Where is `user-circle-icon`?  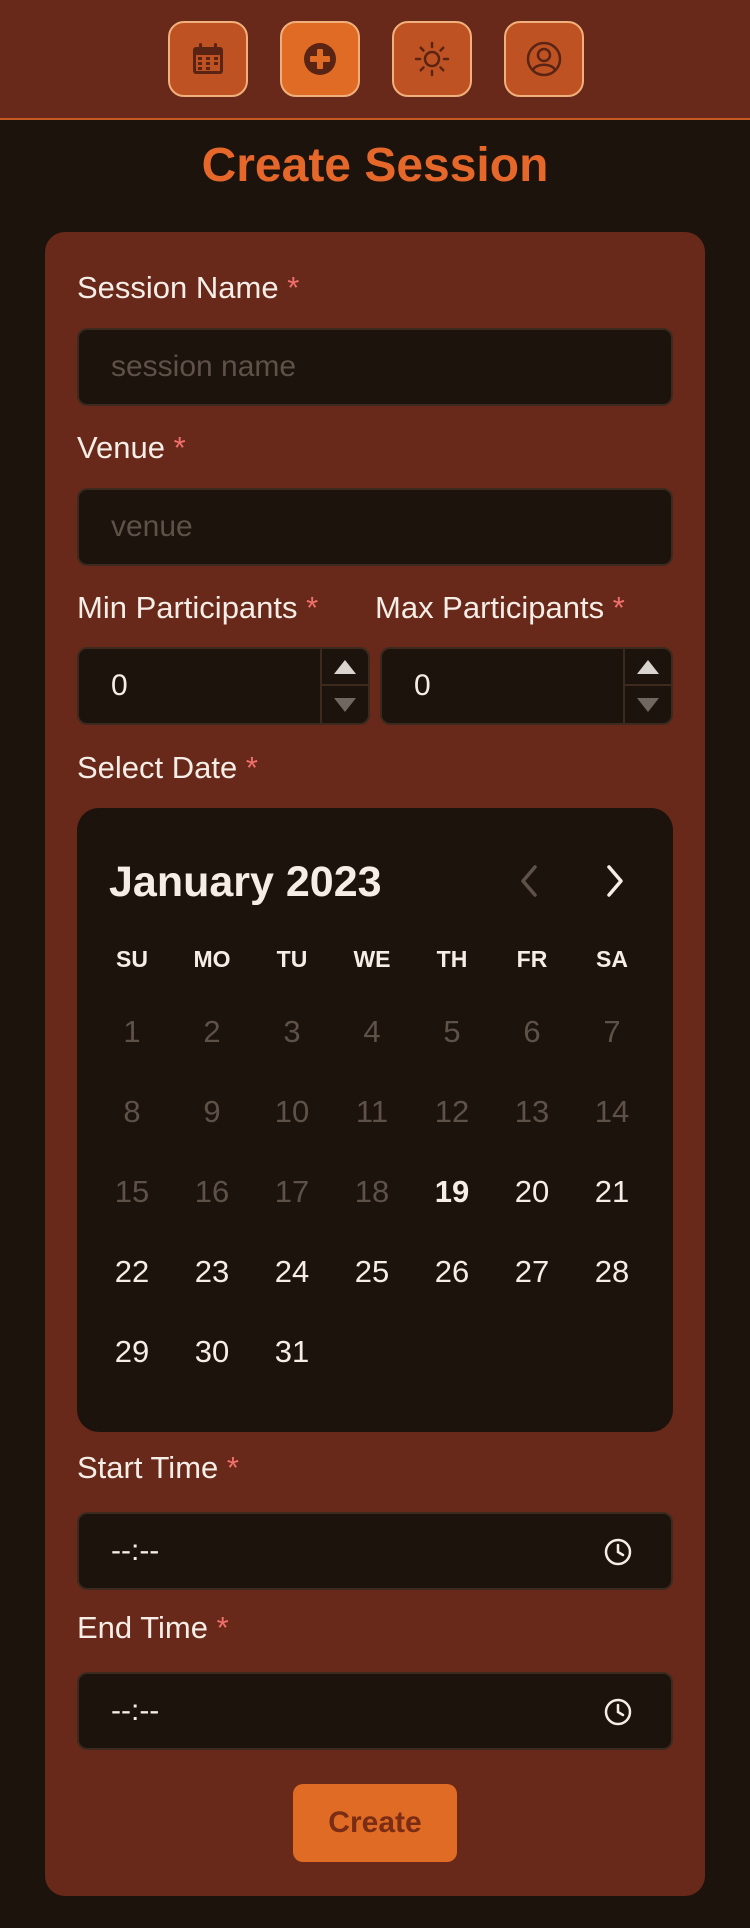
user-circle-icon is located at coordinates (544, 59).